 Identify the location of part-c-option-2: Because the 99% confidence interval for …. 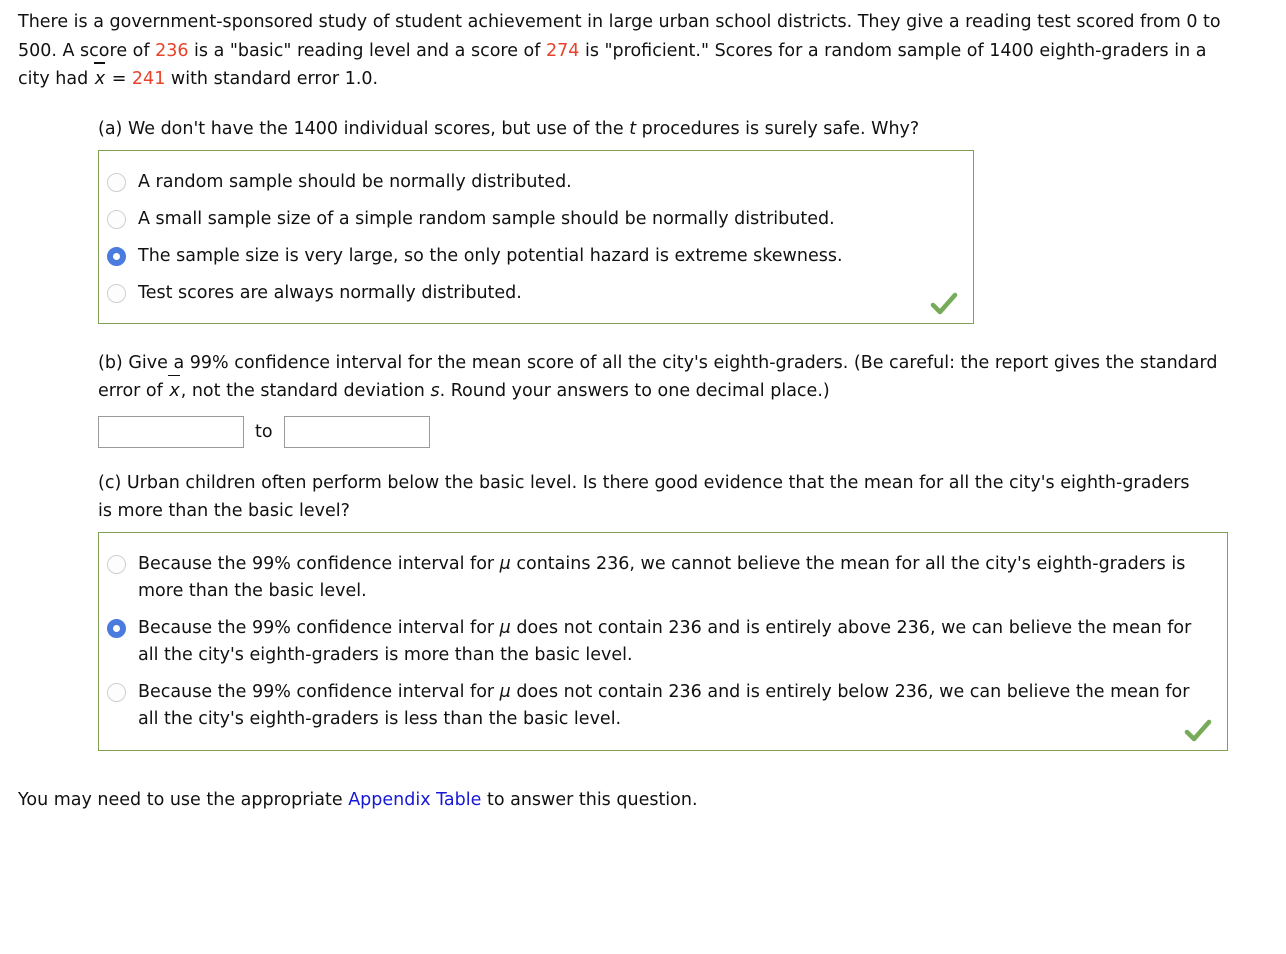
(661, 707).